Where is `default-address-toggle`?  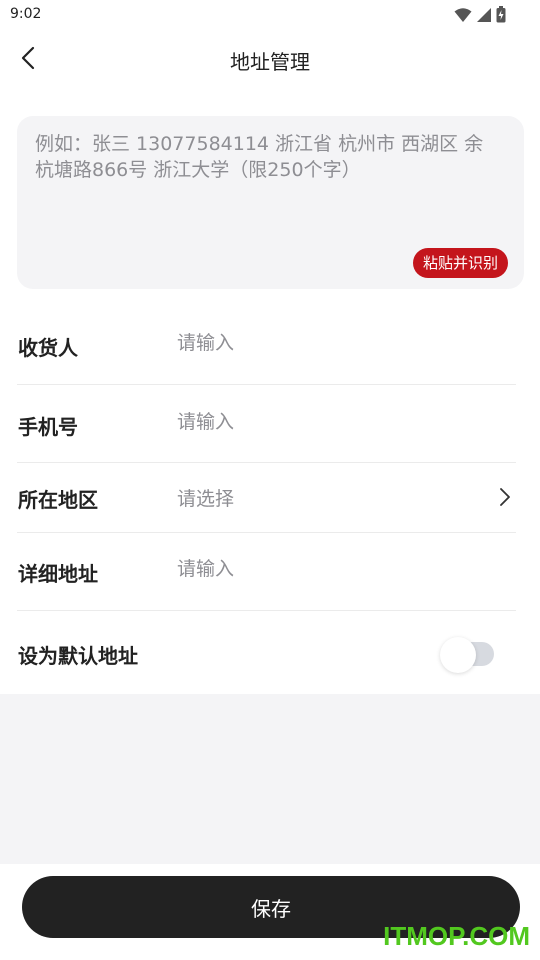 default-address-toggle is located at coordinates (467, 655).